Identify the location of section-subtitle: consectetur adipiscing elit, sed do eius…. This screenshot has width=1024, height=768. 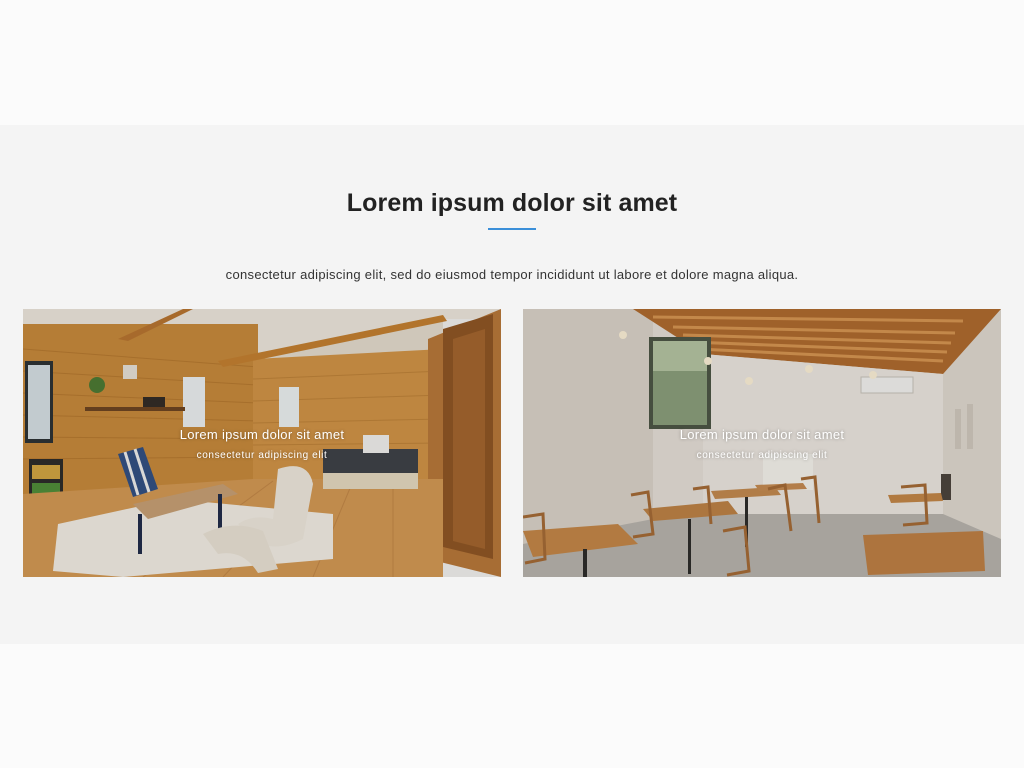
(512, 274).